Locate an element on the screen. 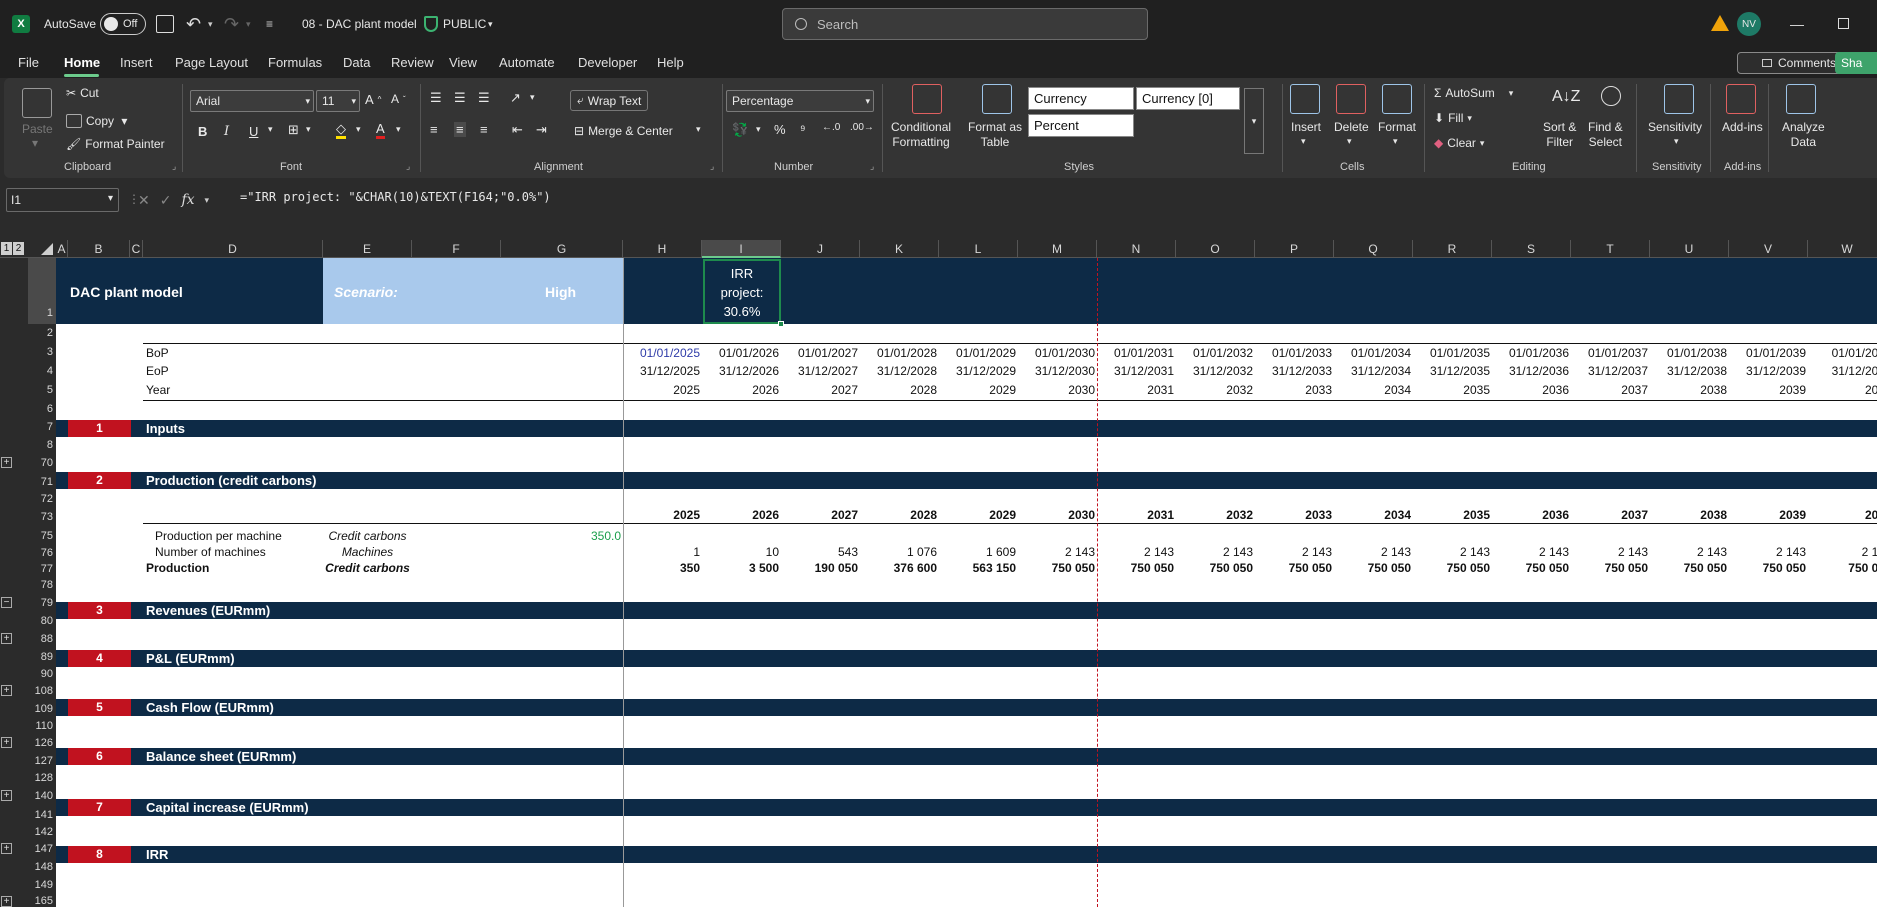 Image resolution: width=1877 pixels, height=907 pixels. sensitivity-button: Sensitivity is located at coordinates (1675, 127).